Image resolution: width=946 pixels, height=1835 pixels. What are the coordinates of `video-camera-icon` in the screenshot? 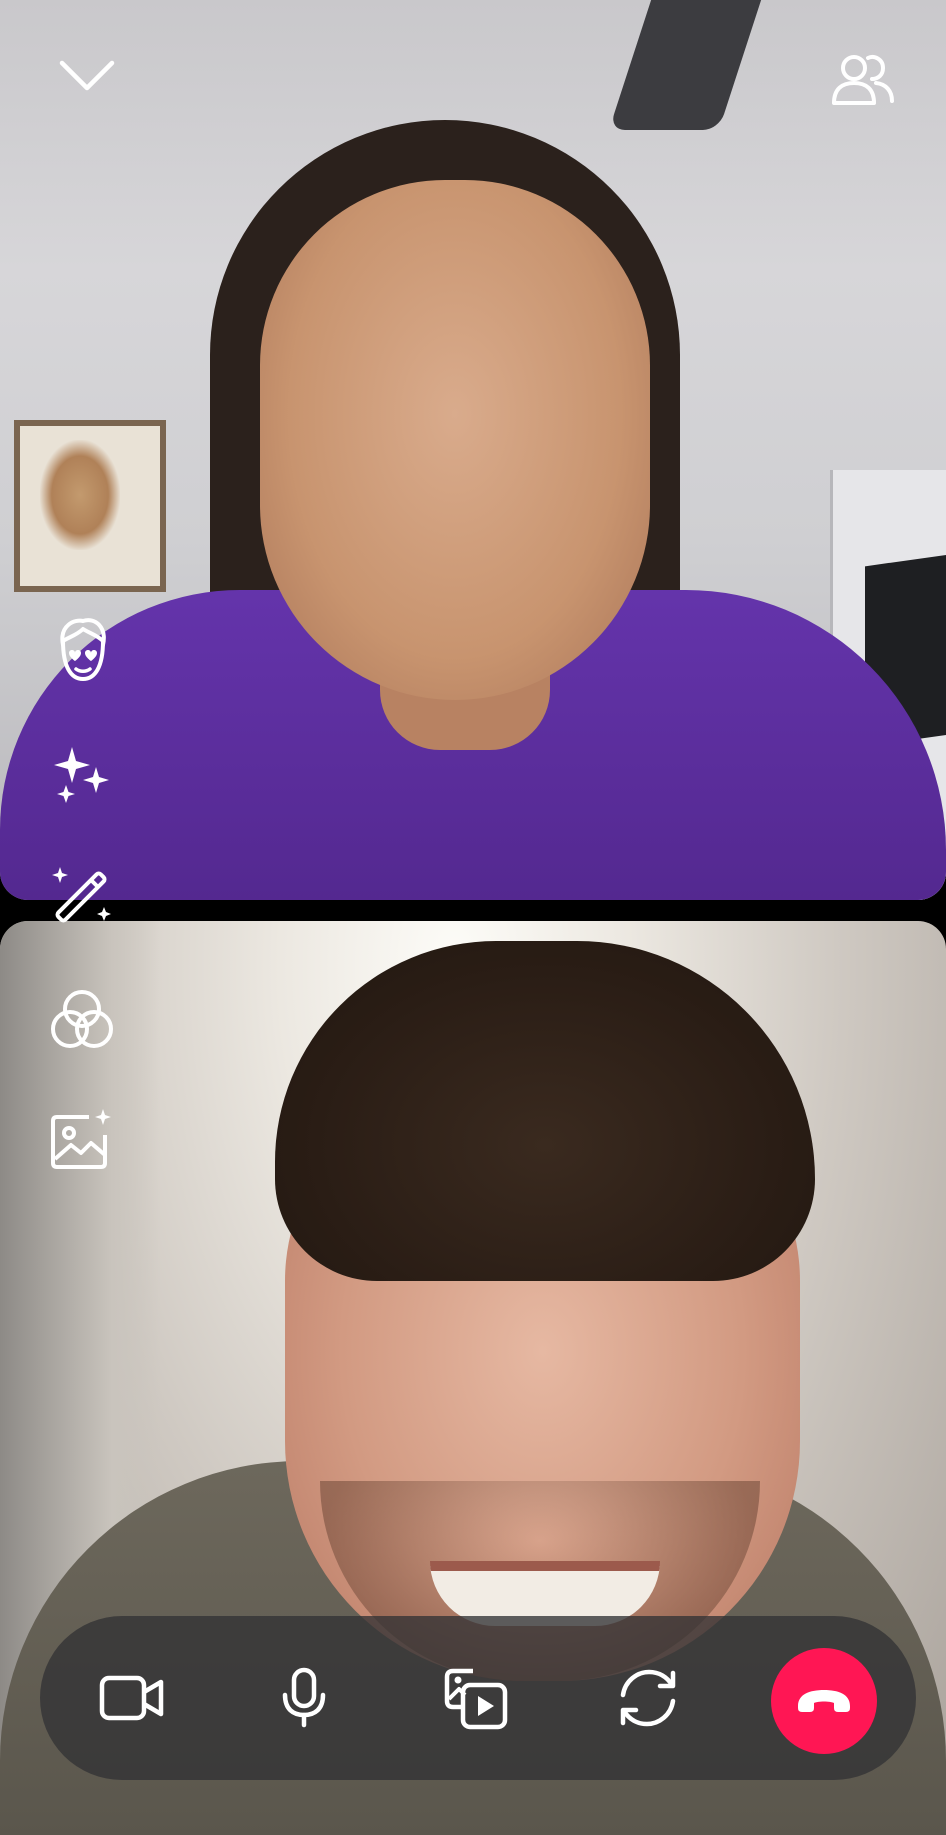 It's located at (131, 1698).